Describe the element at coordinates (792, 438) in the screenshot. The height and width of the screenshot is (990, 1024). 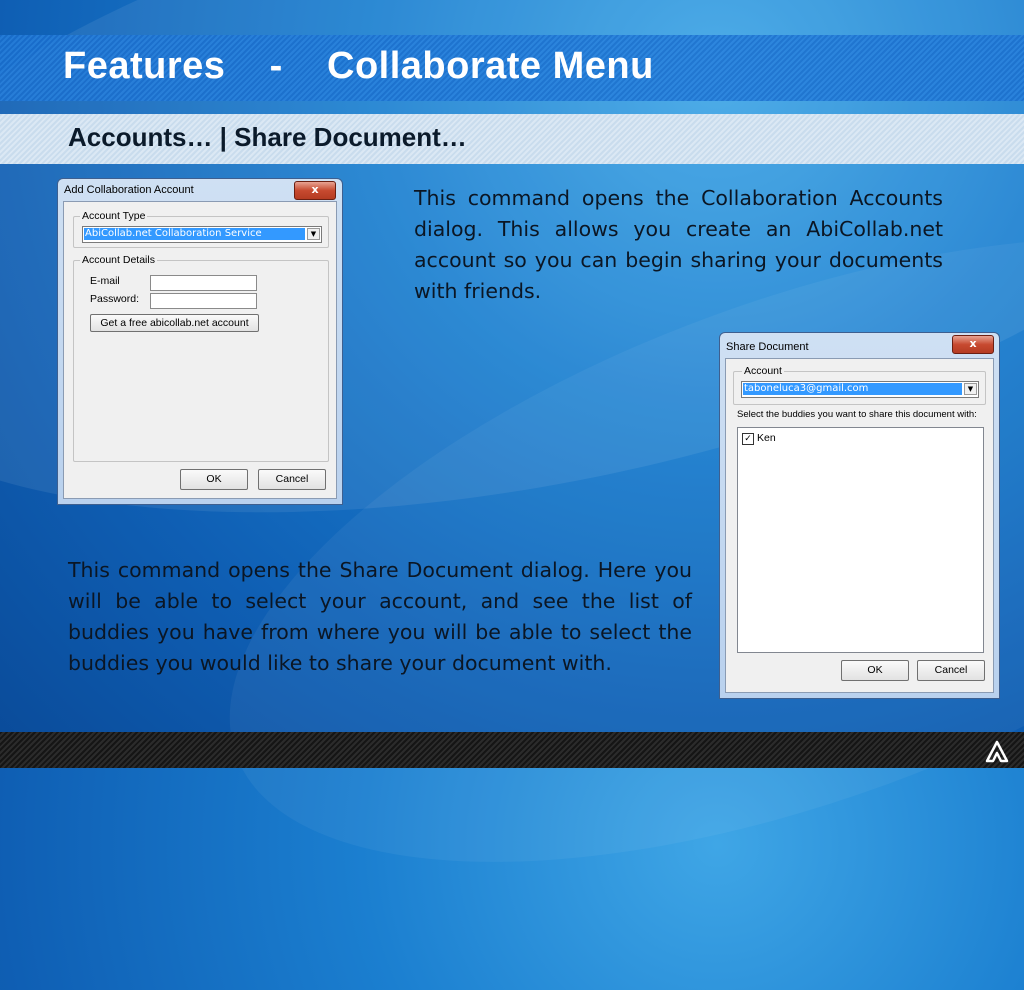
I see `list-item: ✓ Ken` at that location.